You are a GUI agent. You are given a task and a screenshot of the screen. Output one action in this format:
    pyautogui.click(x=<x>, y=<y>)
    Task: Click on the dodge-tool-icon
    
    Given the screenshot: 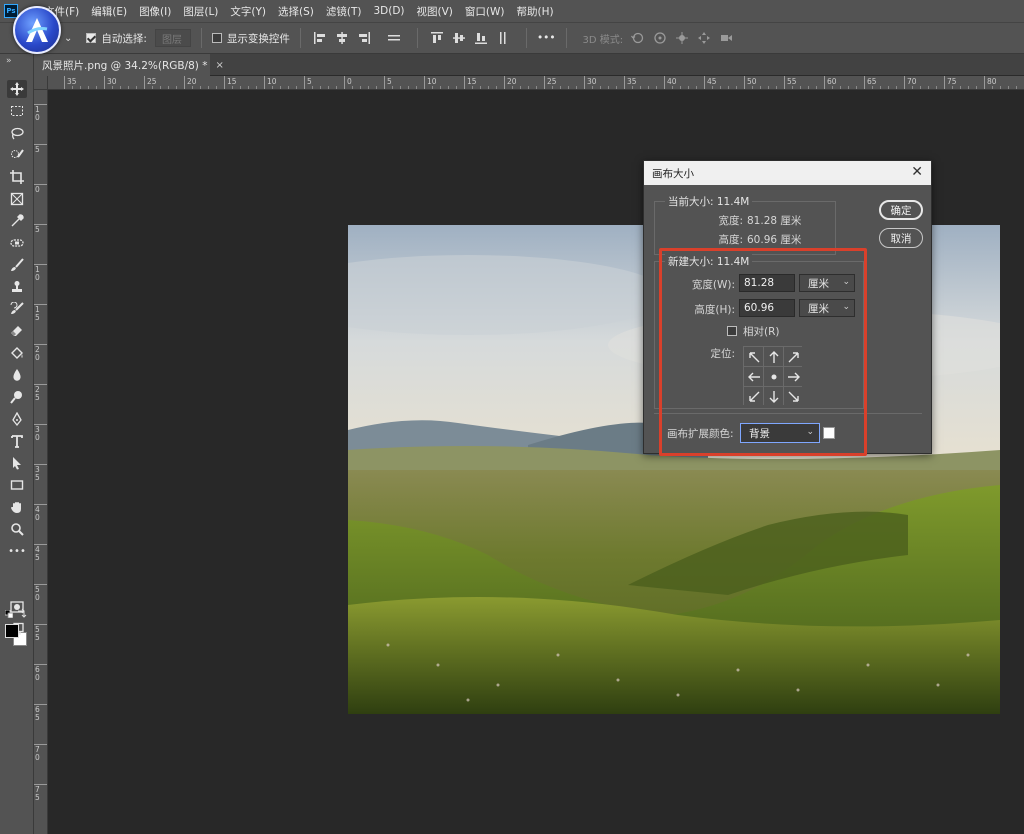 What is the action you would take?
    pyautogui.click(x=17, y=397)
    